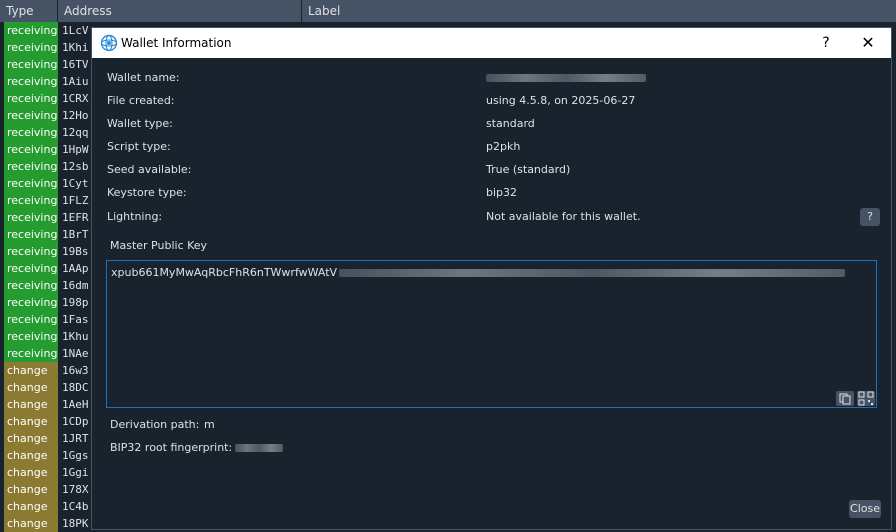 The height and width of the screenshot is (532, 896). Describe the element at coordinates (75, 115) in the screenshot. I see `address-cell: 12Ho` at that location.